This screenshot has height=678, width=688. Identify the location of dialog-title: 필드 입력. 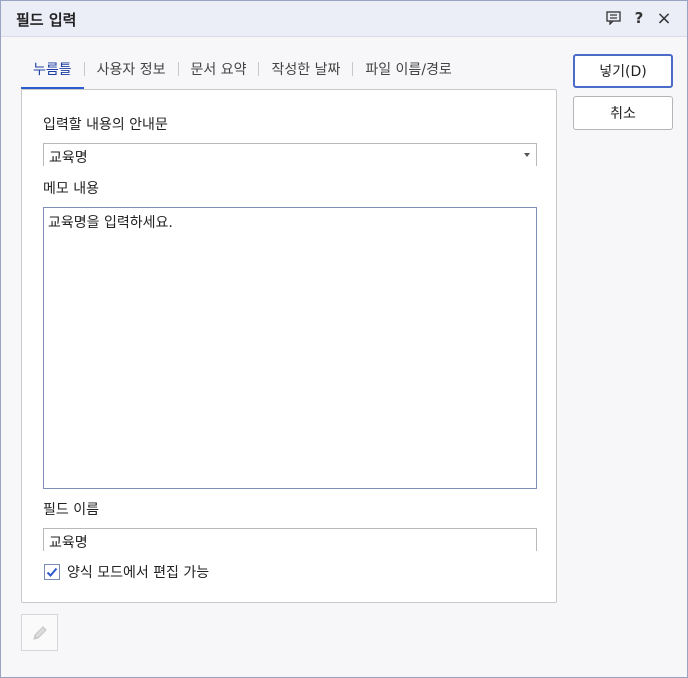
(46, 20).